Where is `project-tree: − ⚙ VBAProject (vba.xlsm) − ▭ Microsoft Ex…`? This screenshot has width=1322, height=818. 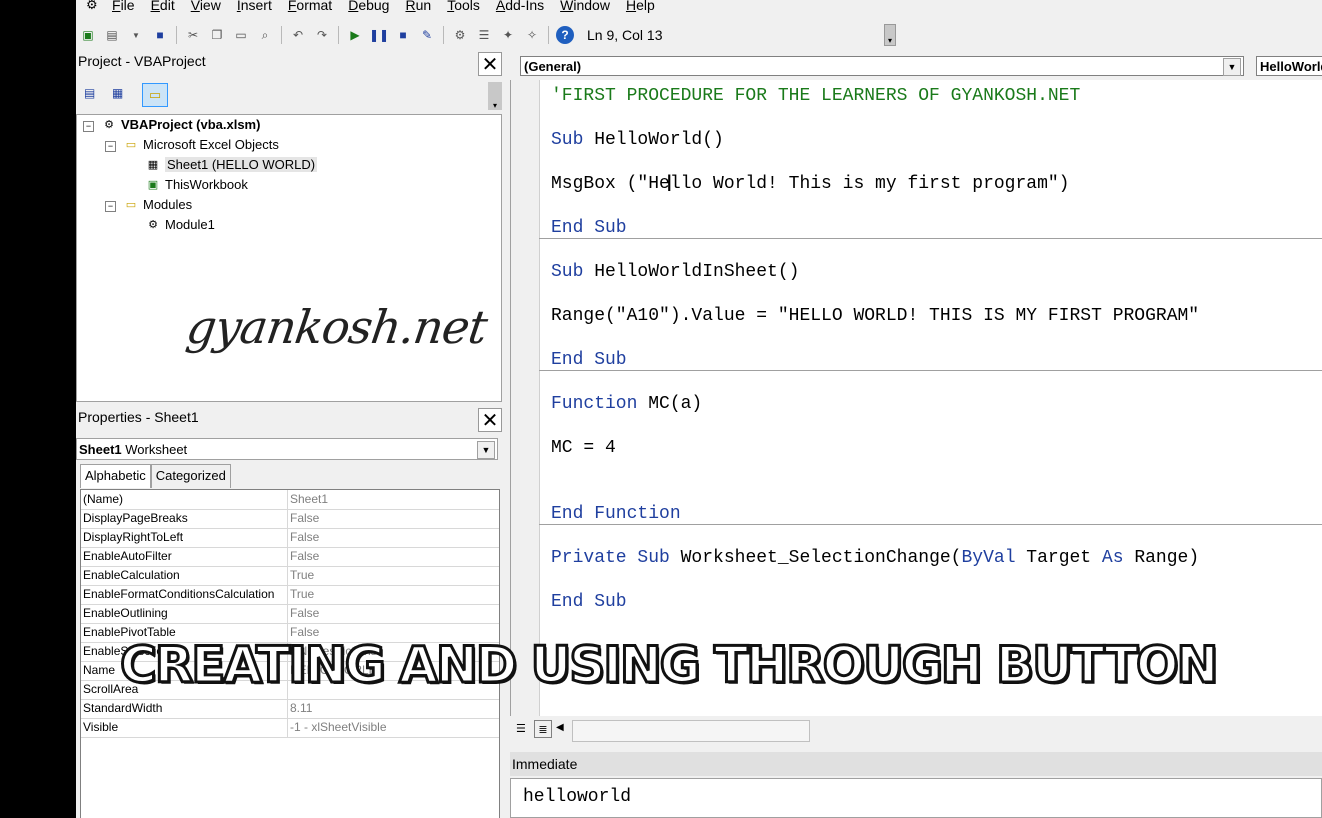
project-tree: − ⚙ VBAProject (vba.xlsm) − ▭ Microsoft Ex… is located at coordinates (289, 258).